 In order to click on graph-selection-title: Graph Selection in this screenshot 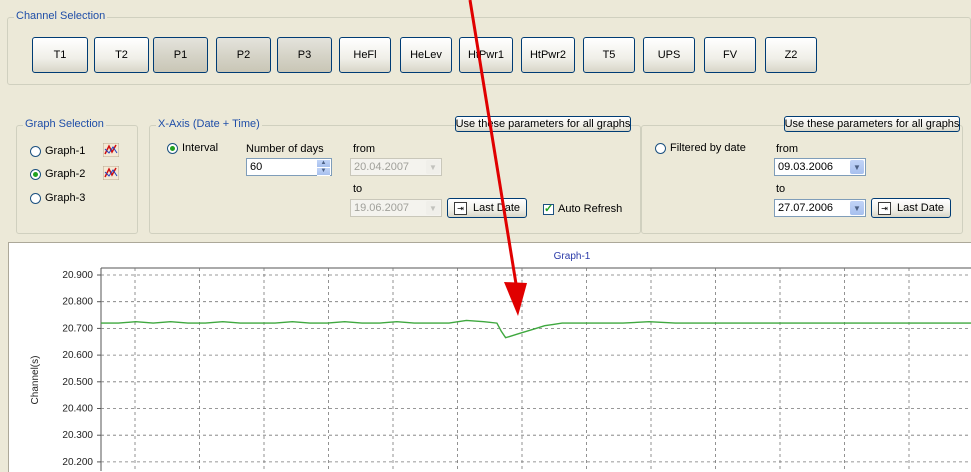, I will do `click(64, 124)`.